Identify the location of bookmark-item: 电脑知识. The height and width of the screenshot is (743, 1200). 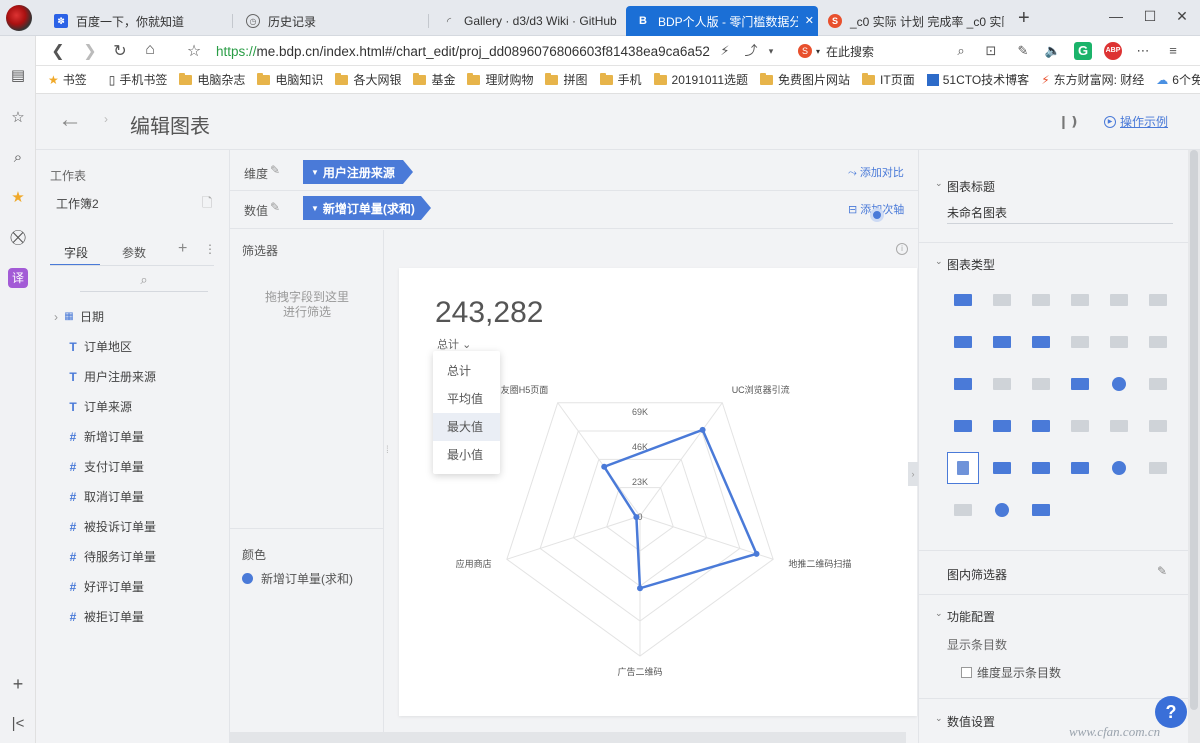
(290, 79).